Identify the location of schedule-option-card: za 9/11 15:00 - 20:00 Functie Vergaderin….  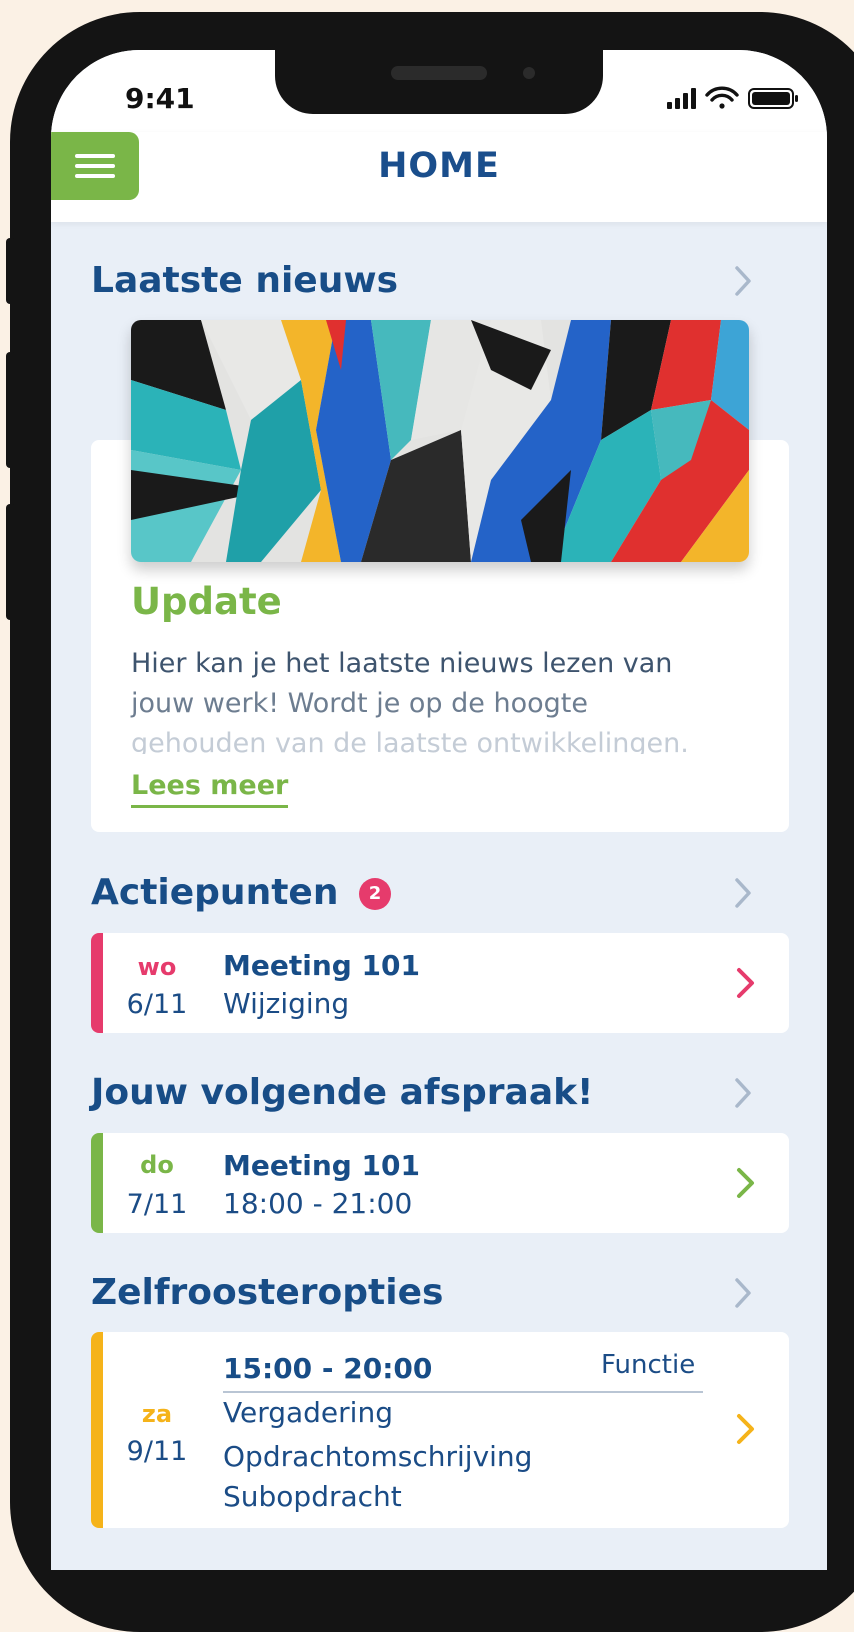
(440, 1430).